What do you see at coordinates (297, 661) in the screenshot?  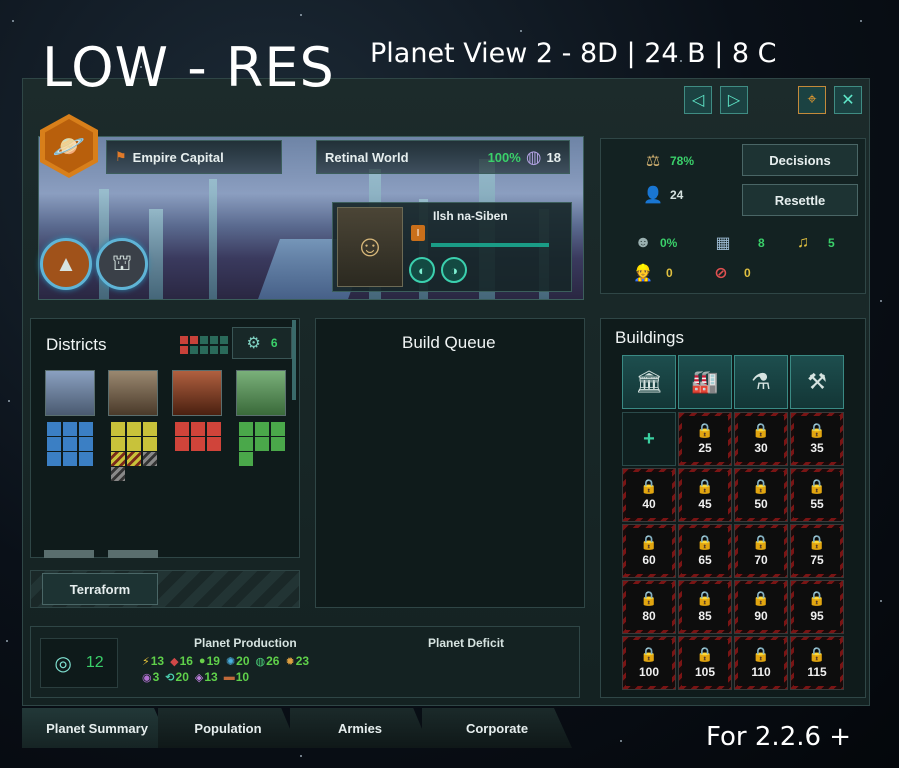 I see `engineering-production: ✹ 23` at bounding box center [297, 661].